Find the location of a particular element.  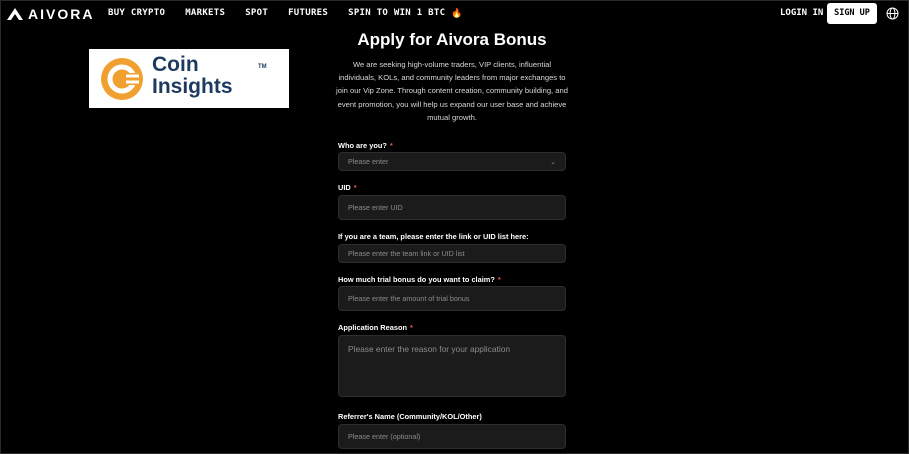

globe-icon is located at coordinates (892, 13).